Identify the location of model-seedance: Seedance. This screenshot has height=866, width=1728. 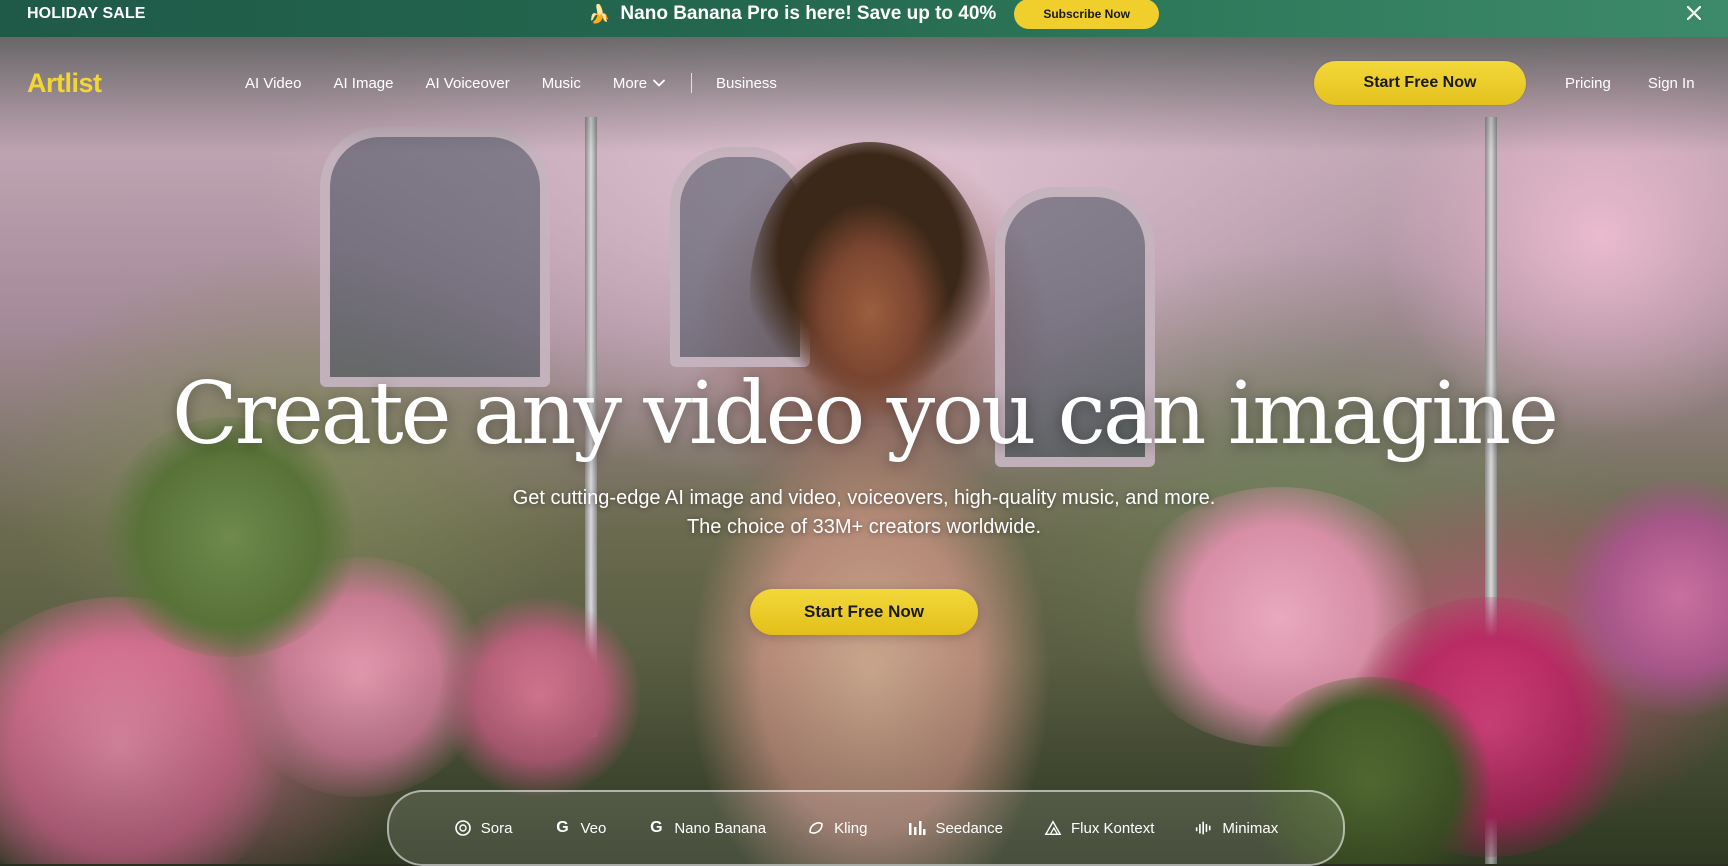
(955, 828).